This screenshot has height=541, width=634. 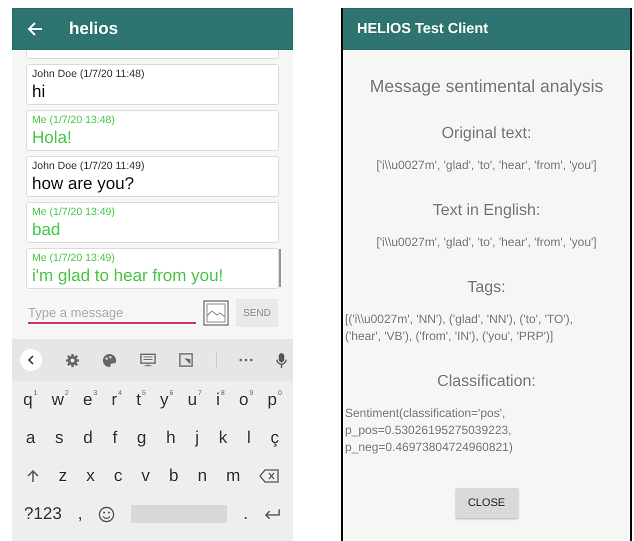 What do you see at coordinates (185, 360) in the screenshot?
I see `resize-icon` at bounding box center [185, 360].